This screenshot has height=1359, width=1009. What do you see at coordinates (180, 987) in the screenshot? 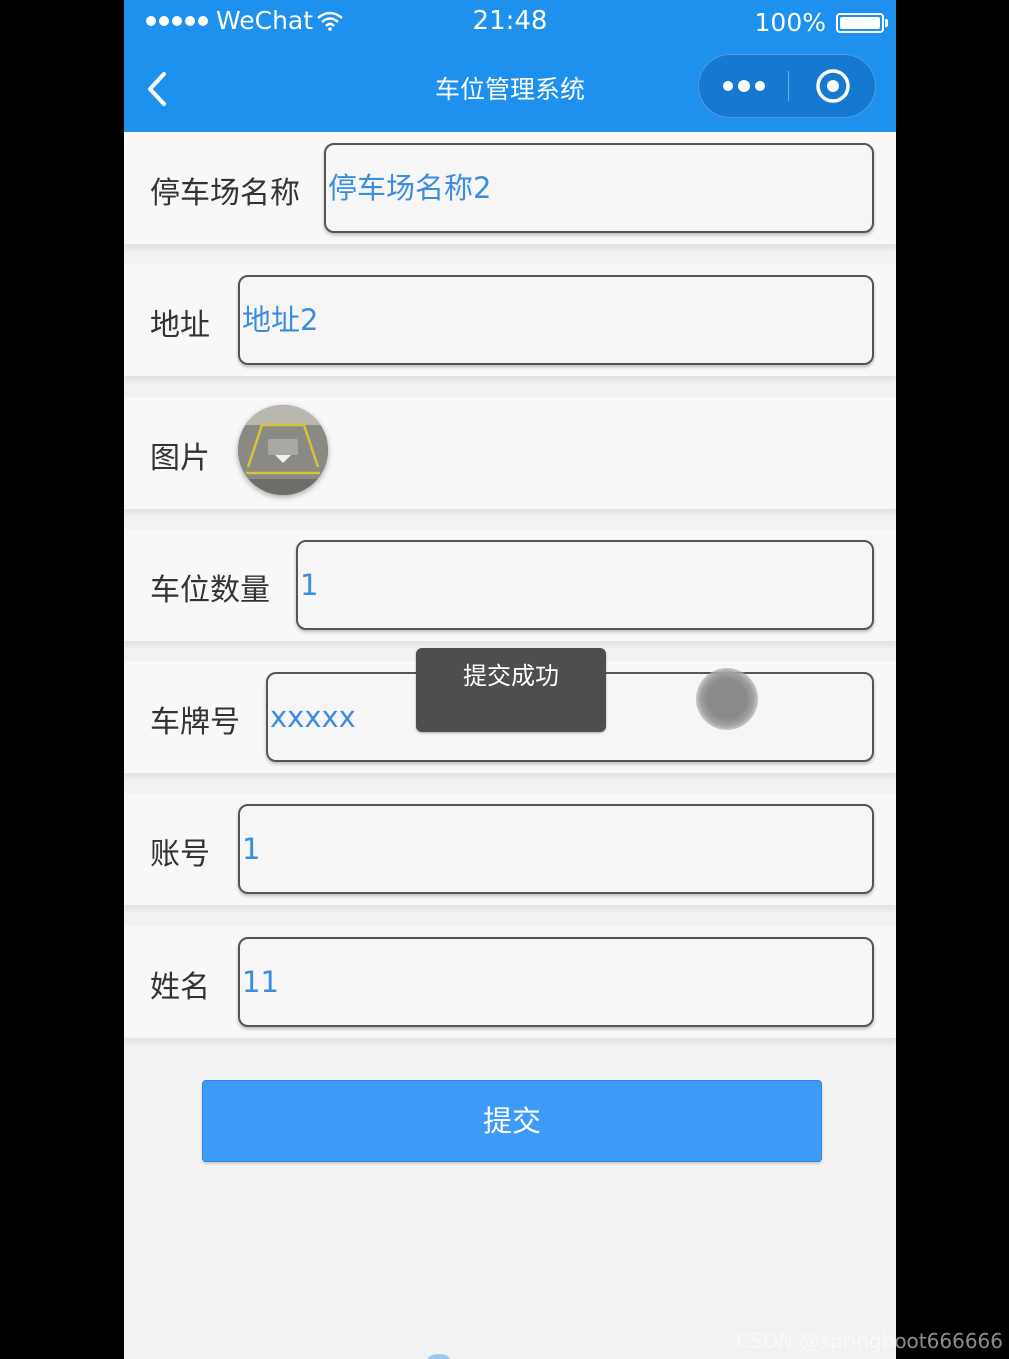
I see `name-label: 姓名` at bounding box center [180, 987].